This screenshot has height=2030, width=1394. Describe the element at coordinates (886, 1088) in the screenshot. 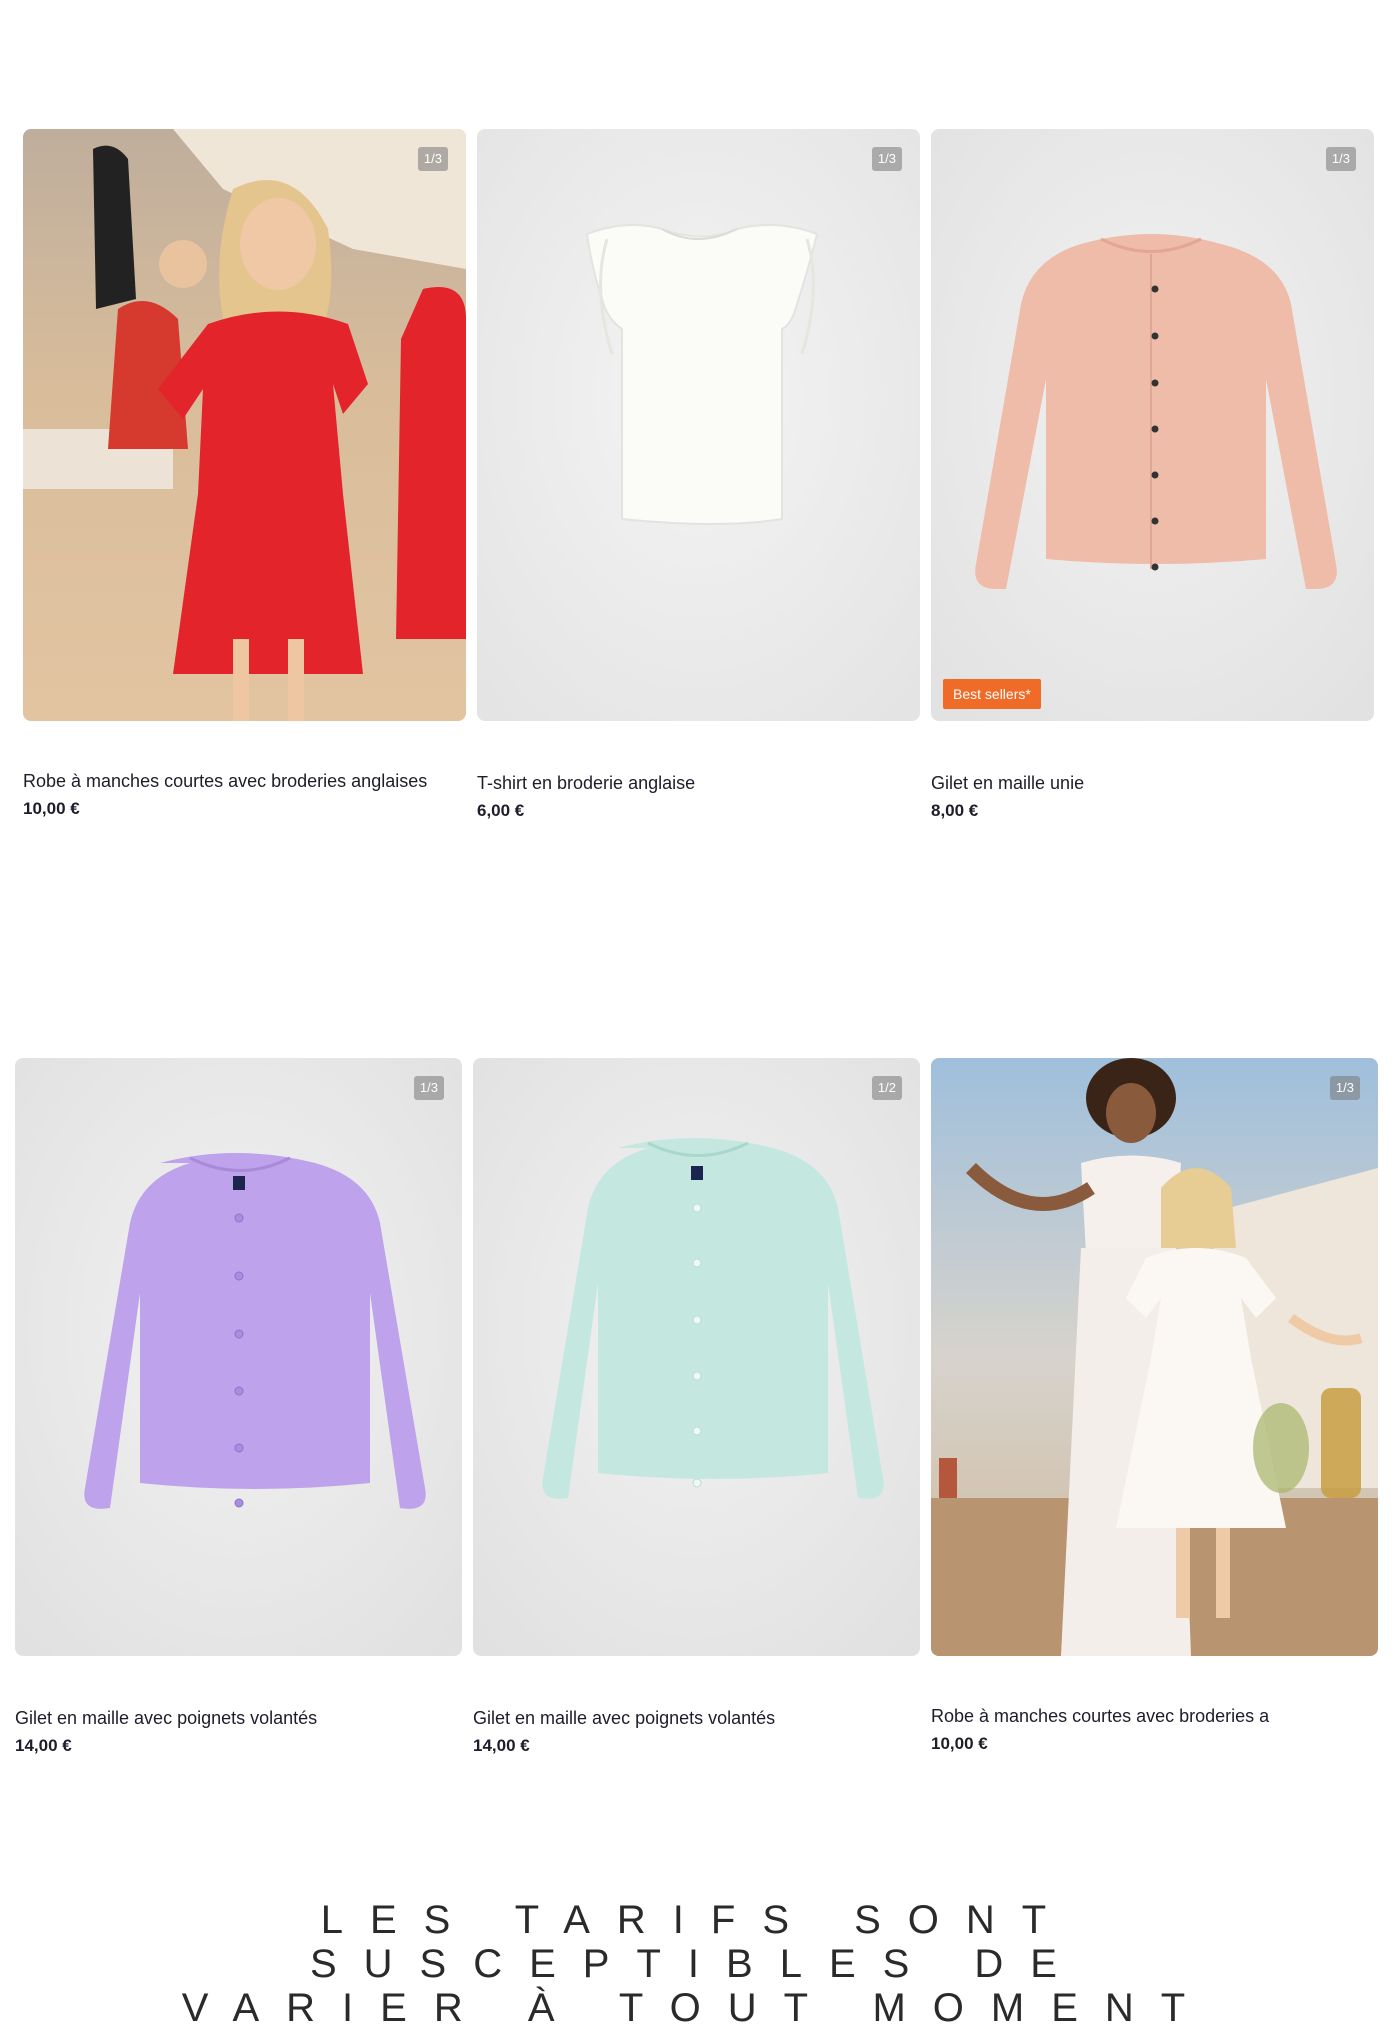

I see `image-counter: 1/2` at that location.